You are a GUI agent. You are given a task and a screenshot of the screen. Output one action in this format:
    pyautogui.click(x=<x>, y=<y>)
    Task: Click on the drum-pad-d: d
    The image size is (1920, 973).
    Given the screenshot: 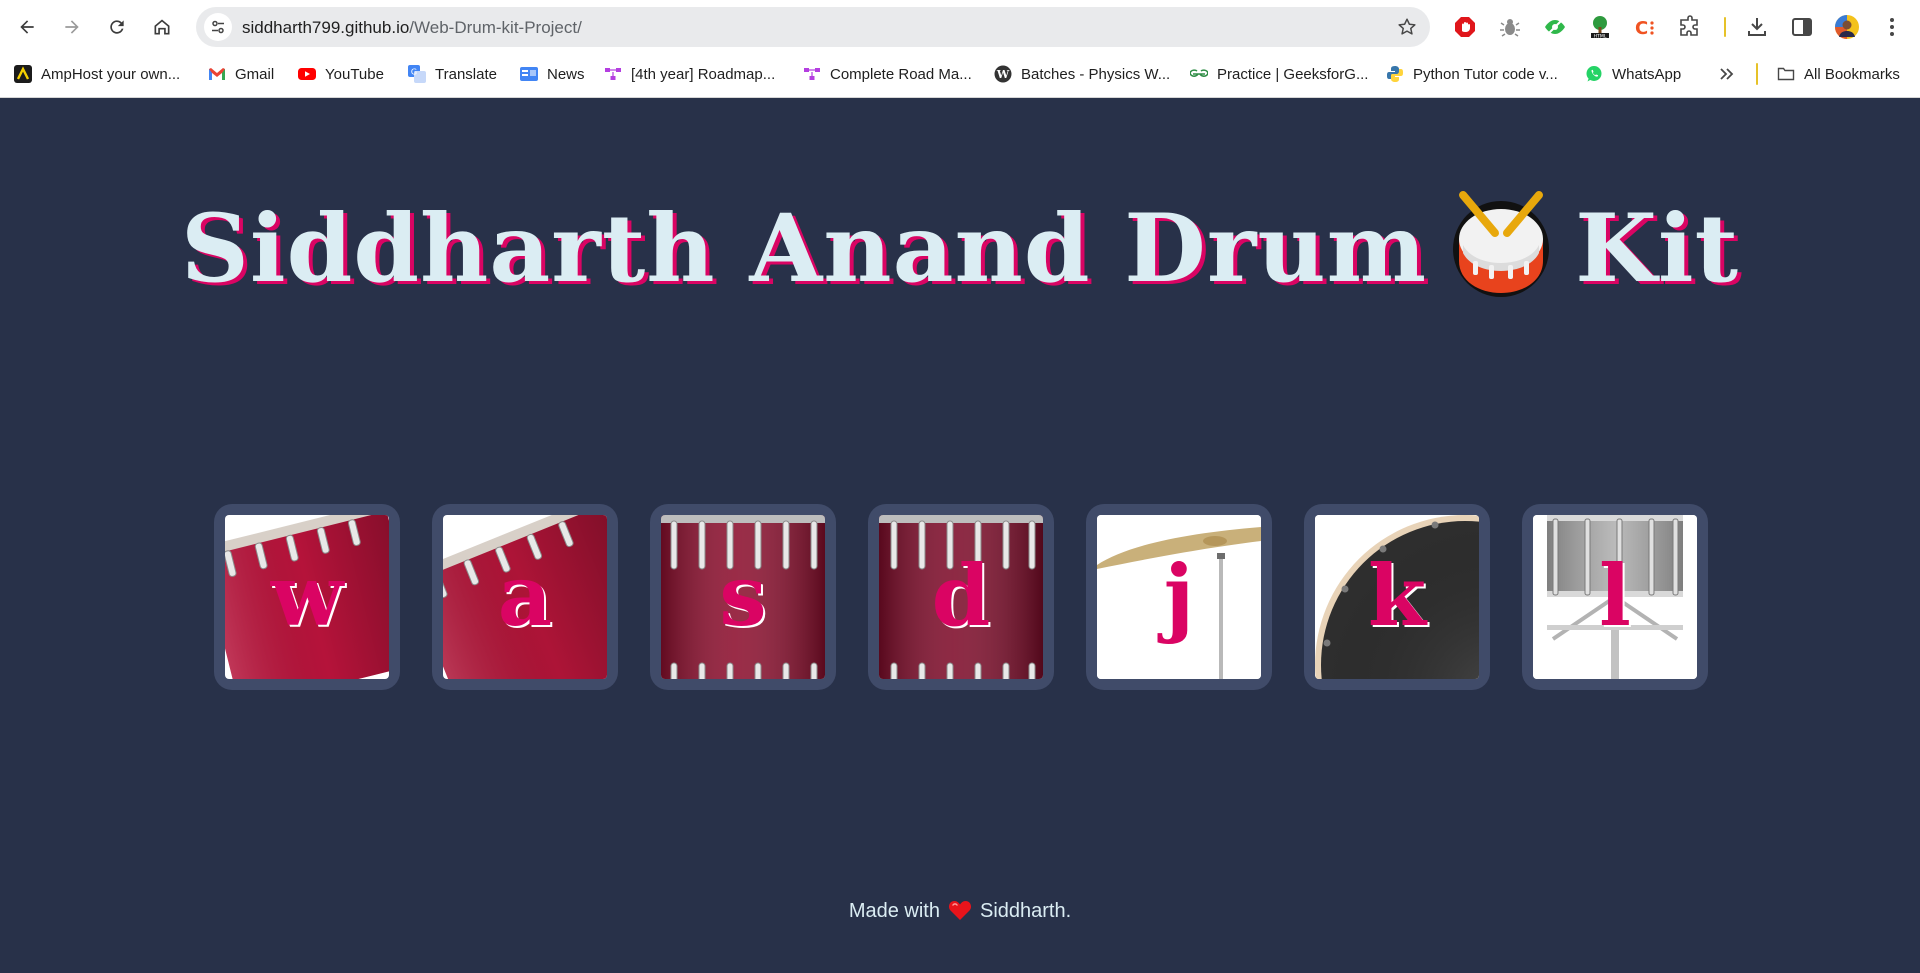 What is the action you would take?
    pyautogui.click(x=961, y=597)
    